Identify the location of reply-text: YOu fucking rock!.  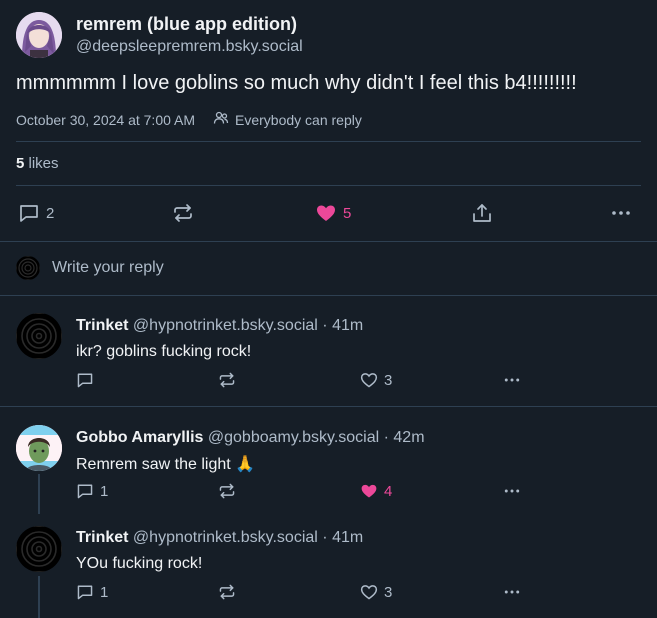
(139, 563).